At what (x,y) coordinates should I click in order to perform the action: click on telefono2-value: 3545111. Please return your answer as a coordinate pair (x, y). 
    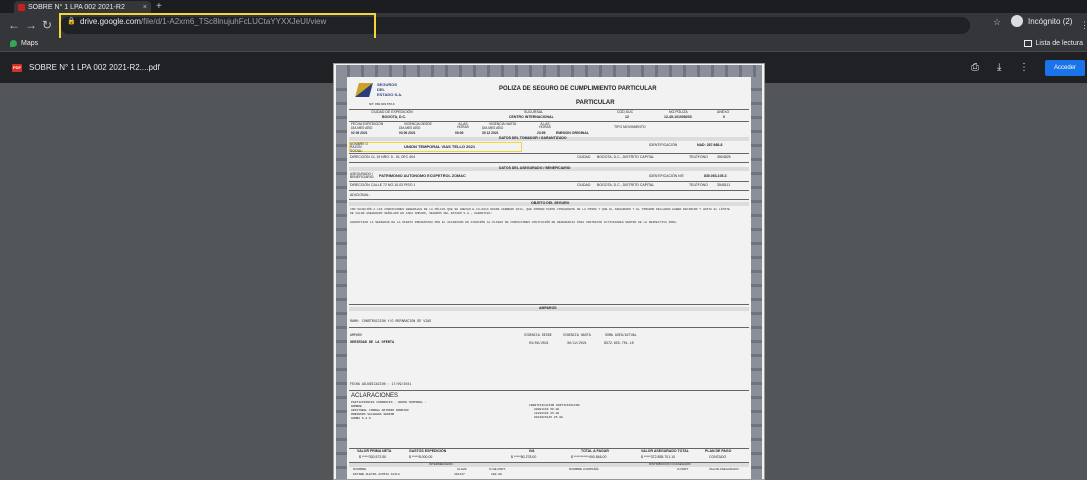
    Looking at the image, I should click on (724, 185).